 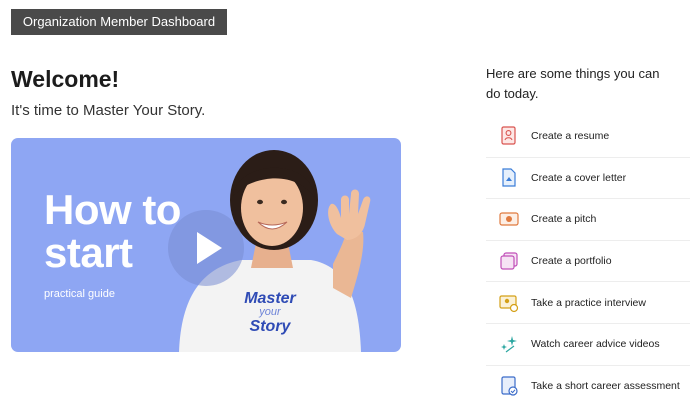 I want to click on action-create-resume: Create a resume, so click(x=588, y=137).